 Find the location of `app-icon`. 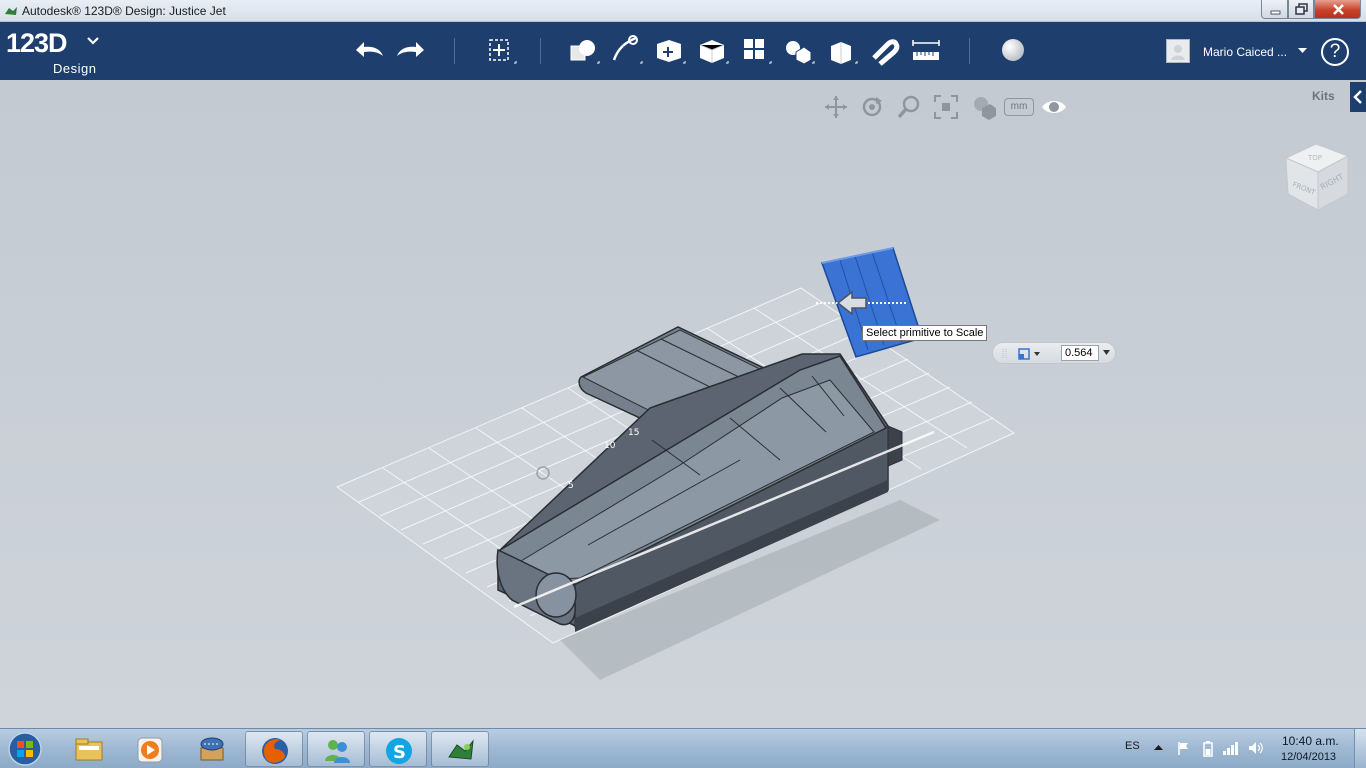

app-icon is located at coordinates (11, 11).